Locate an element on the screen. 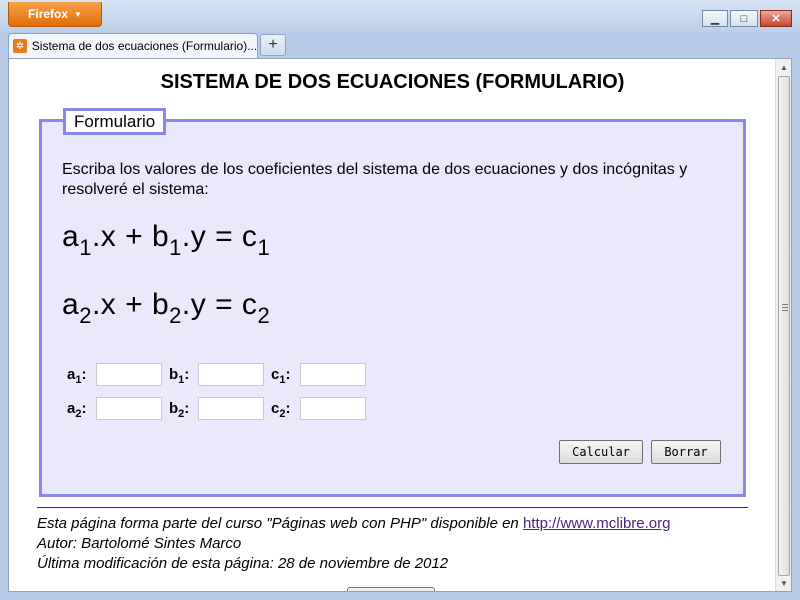 The image size is (800, 600). coefficient-row-2: a2: b2: c2: is located at coordinates (220, 408).